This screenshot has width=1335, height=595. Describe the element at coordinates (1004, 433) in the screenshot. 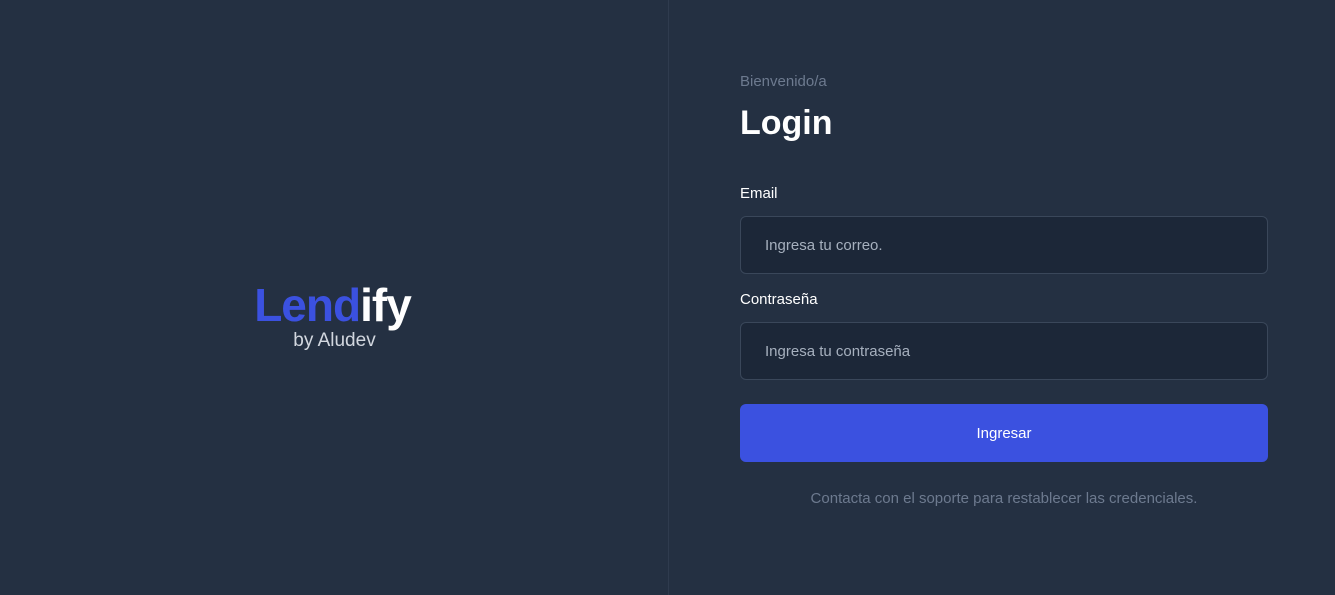

I see `login-button: Ingresar` at that location.